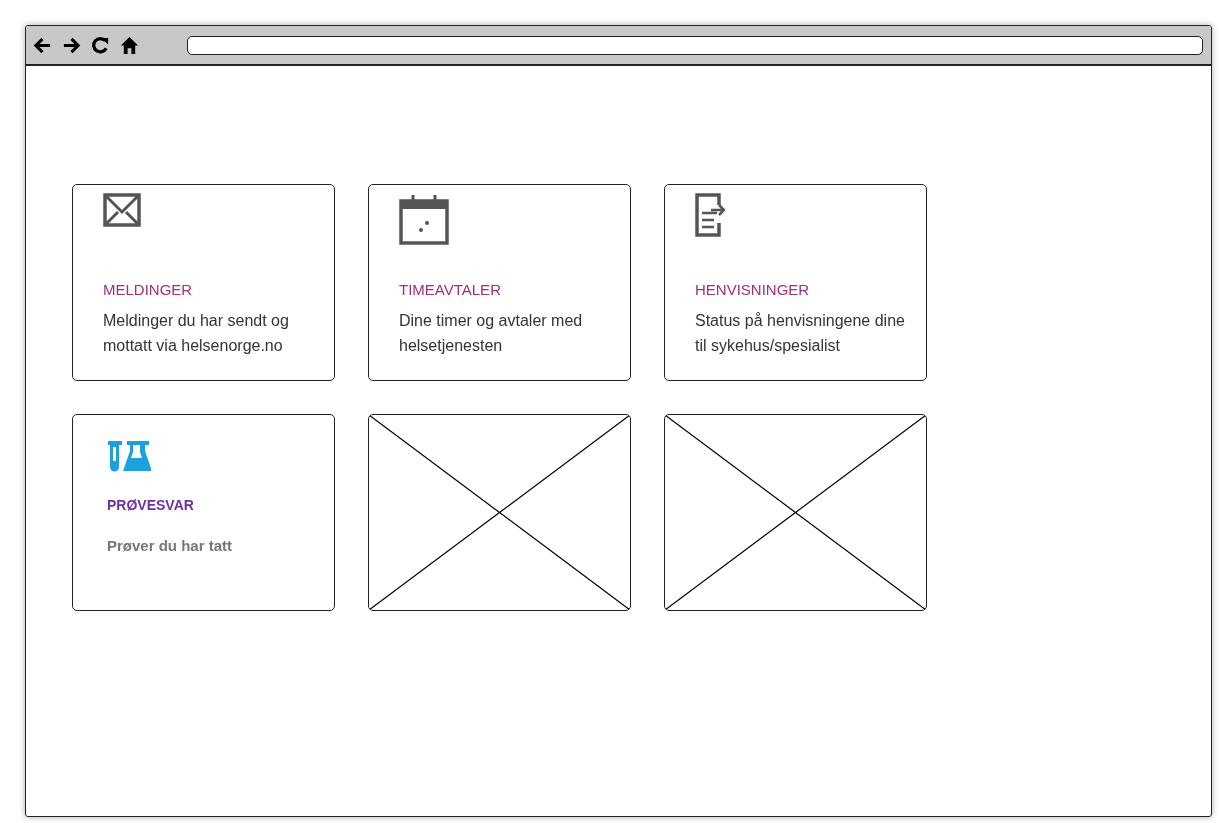 The width and height of the screenshot is (1219, 823). What do you see at coordinates (491, 333) in the screenshot?
I see `card-description: Dine timer og avtaler med helsetjenesten` at bounding box center [491, 333].